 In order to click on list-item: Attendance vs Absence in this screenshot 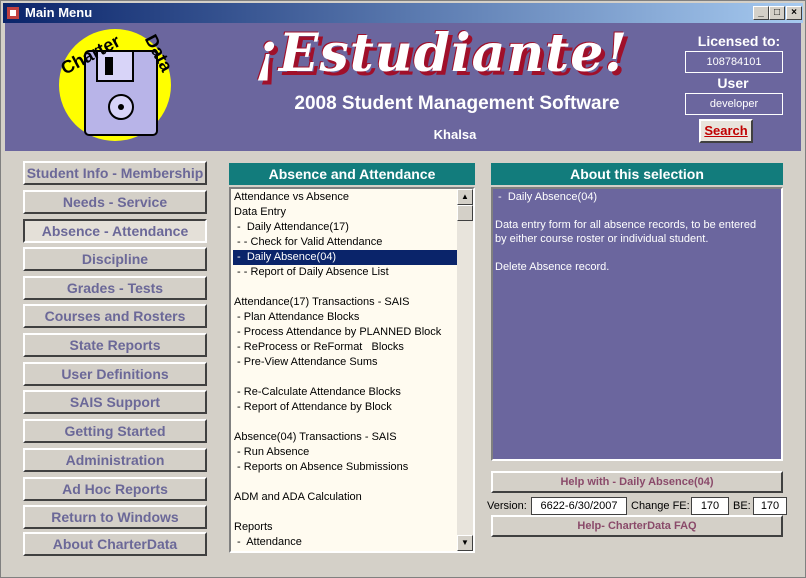, I will do `click(346, 197)`.